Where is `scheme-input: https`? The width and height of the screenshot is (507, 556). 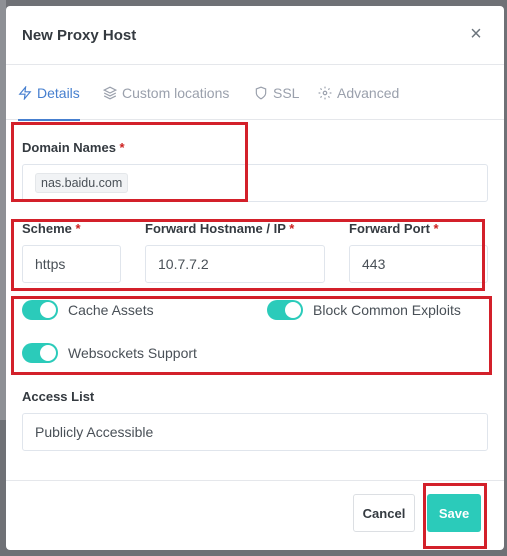 scheme-input: https is located at coordinates (71, 264).